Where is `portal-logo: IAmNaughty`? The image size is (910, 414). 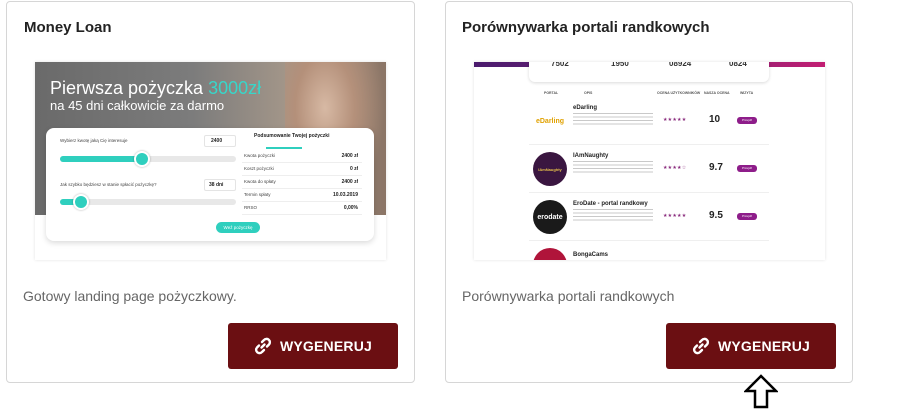
portal-logo: IAmNaughty is located at coordinates (550, 169).